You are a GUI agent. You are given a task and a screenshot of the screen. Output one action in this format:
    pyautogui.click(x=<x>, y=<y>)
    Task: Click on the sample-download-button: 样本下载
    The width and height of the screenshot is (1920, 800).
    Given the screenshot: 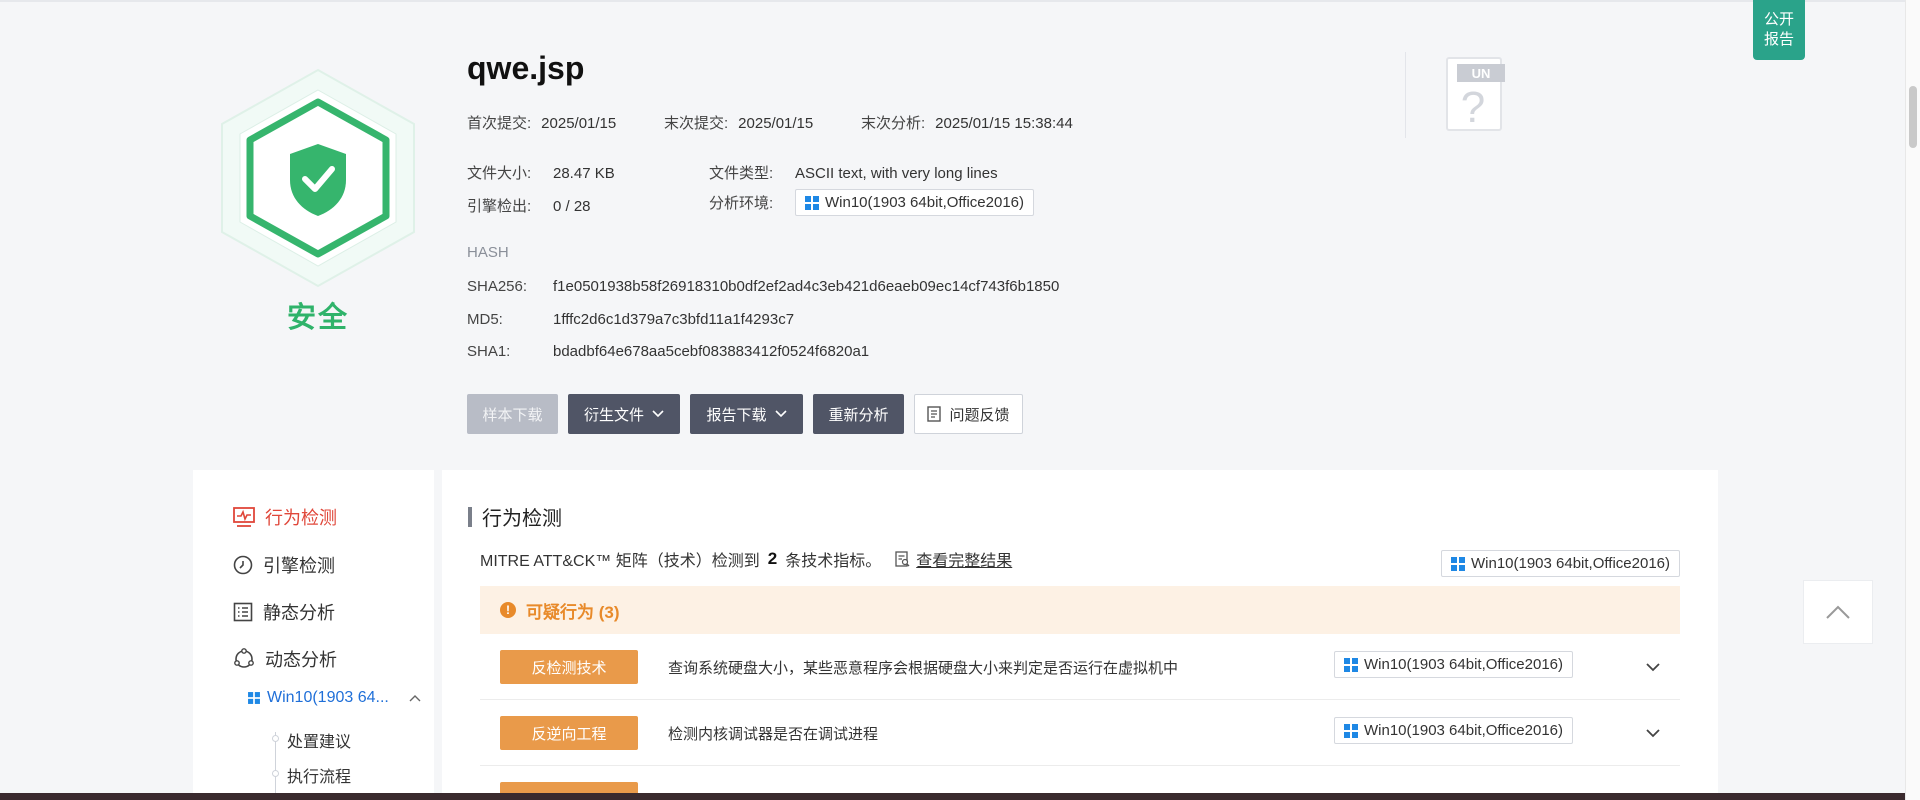 What is the action you would take?
    pyautogui.click(x=512, y=414)
    